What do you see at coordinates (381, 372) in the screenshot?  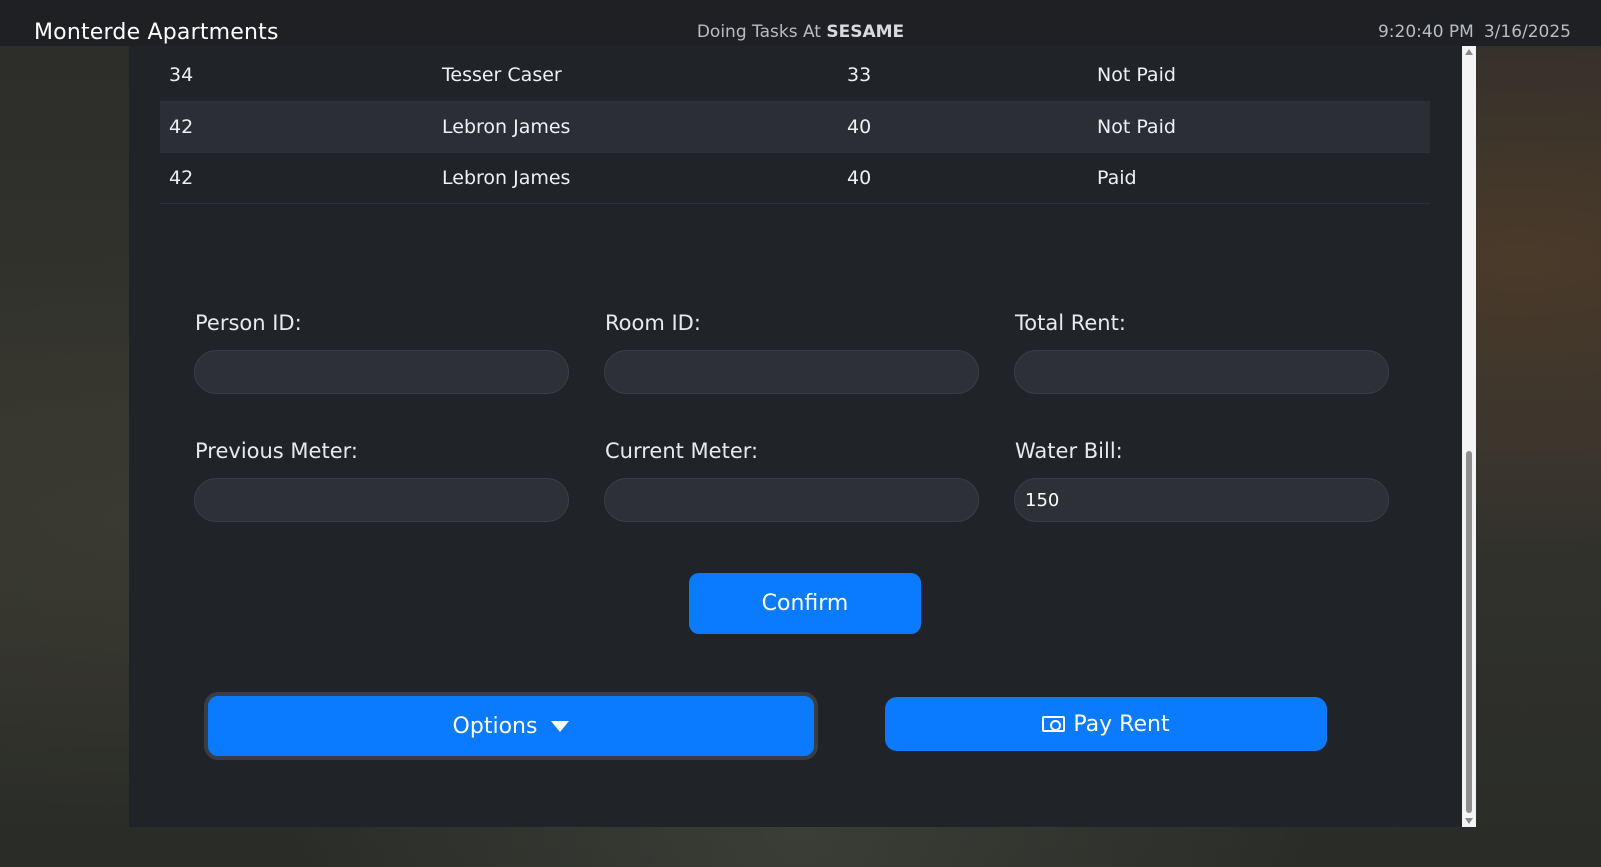 I see `person-id-input` at bounding box center [381, 372].